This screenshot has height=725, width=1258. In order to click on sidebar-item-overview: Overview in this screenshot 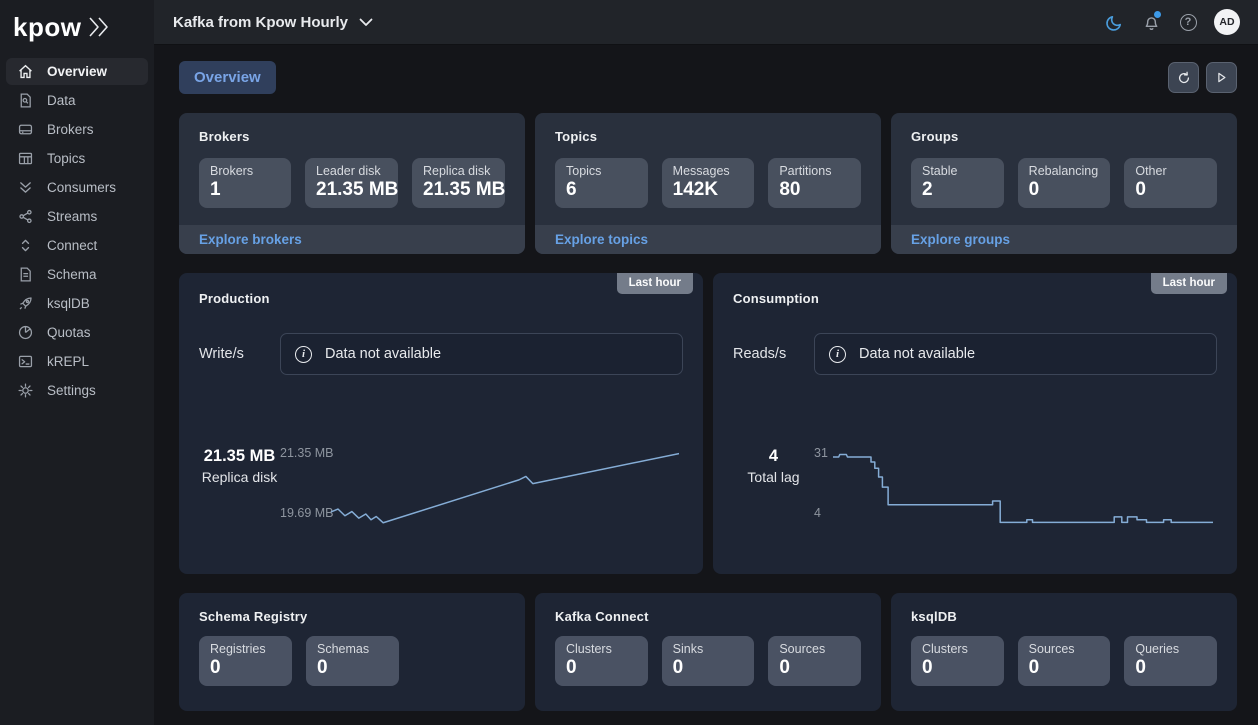, I will do `click(77, 71)`.